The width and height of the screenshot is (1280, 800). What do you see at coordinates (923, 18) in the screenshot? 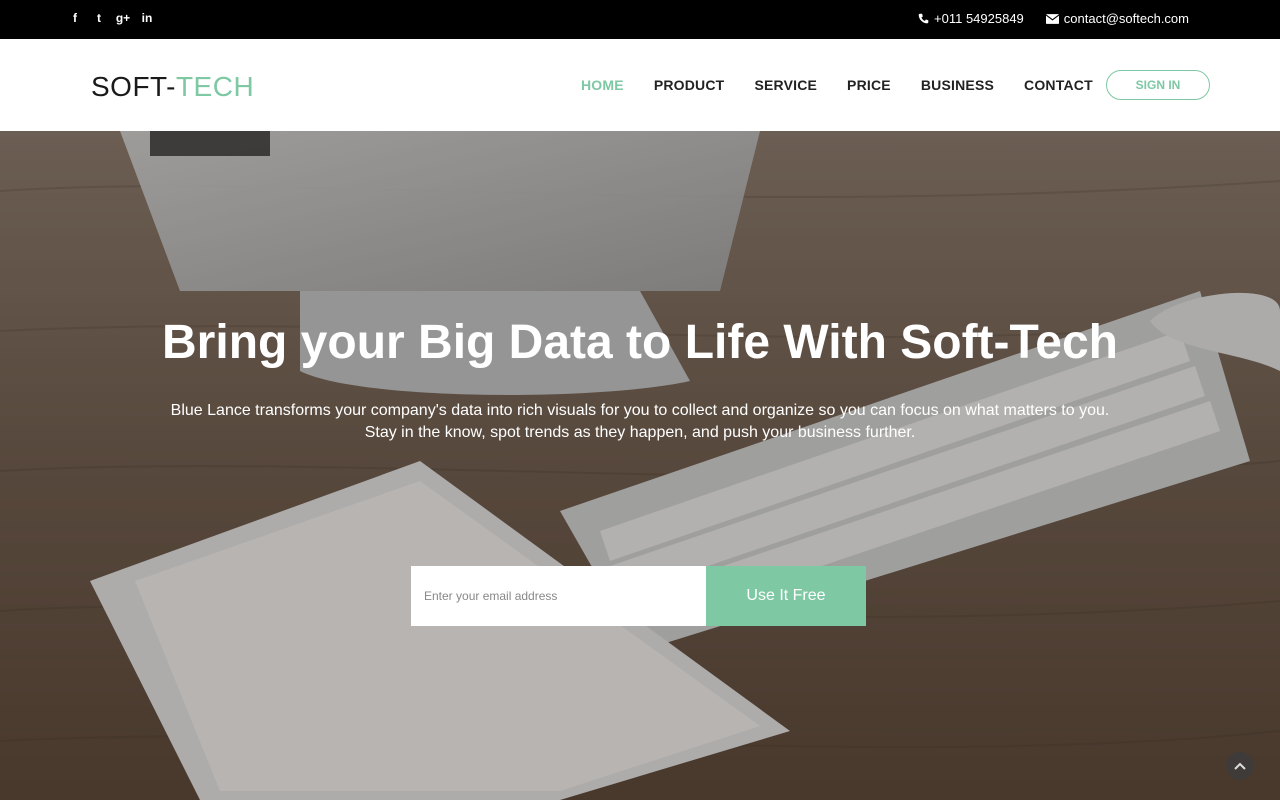
I see `phone-icon` at bounding box center [923, 18].